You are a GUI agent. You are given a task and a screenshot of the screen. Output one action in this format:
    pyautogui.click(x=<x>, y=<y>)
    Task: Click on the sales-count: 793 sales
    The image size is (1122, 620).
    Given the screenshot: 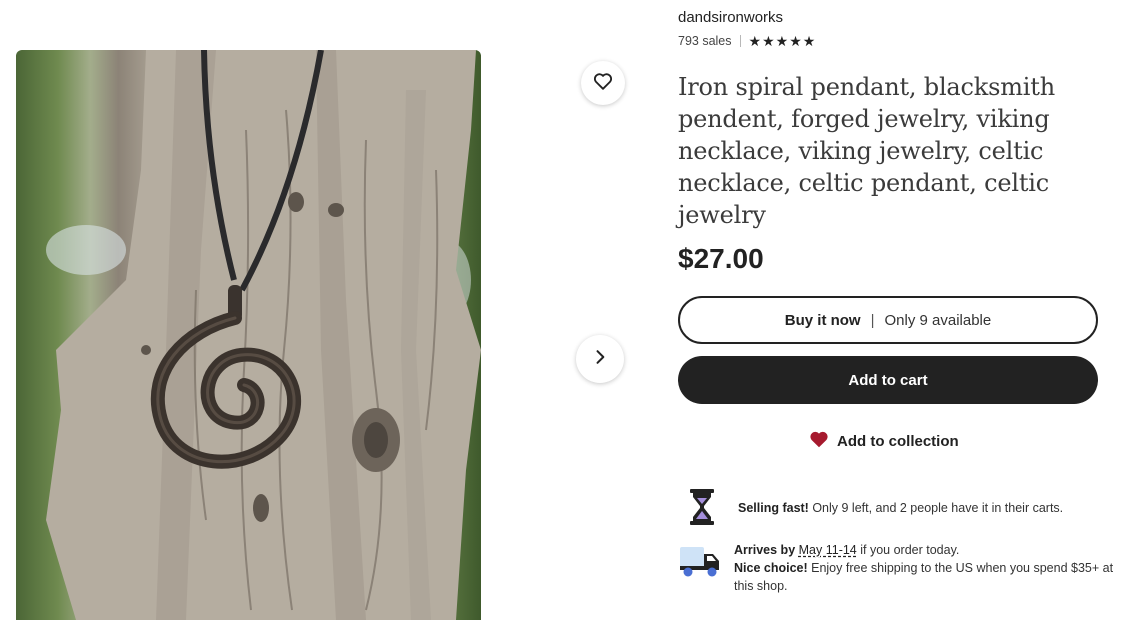 What is the action you would take?
    pyautogui.click(x=705, y=41)
    